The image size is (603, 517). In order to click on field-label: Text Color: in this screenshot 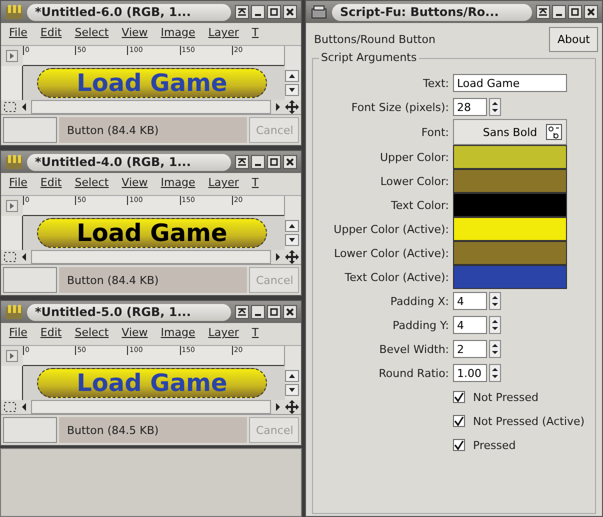, I will do `click(419, 205)`.